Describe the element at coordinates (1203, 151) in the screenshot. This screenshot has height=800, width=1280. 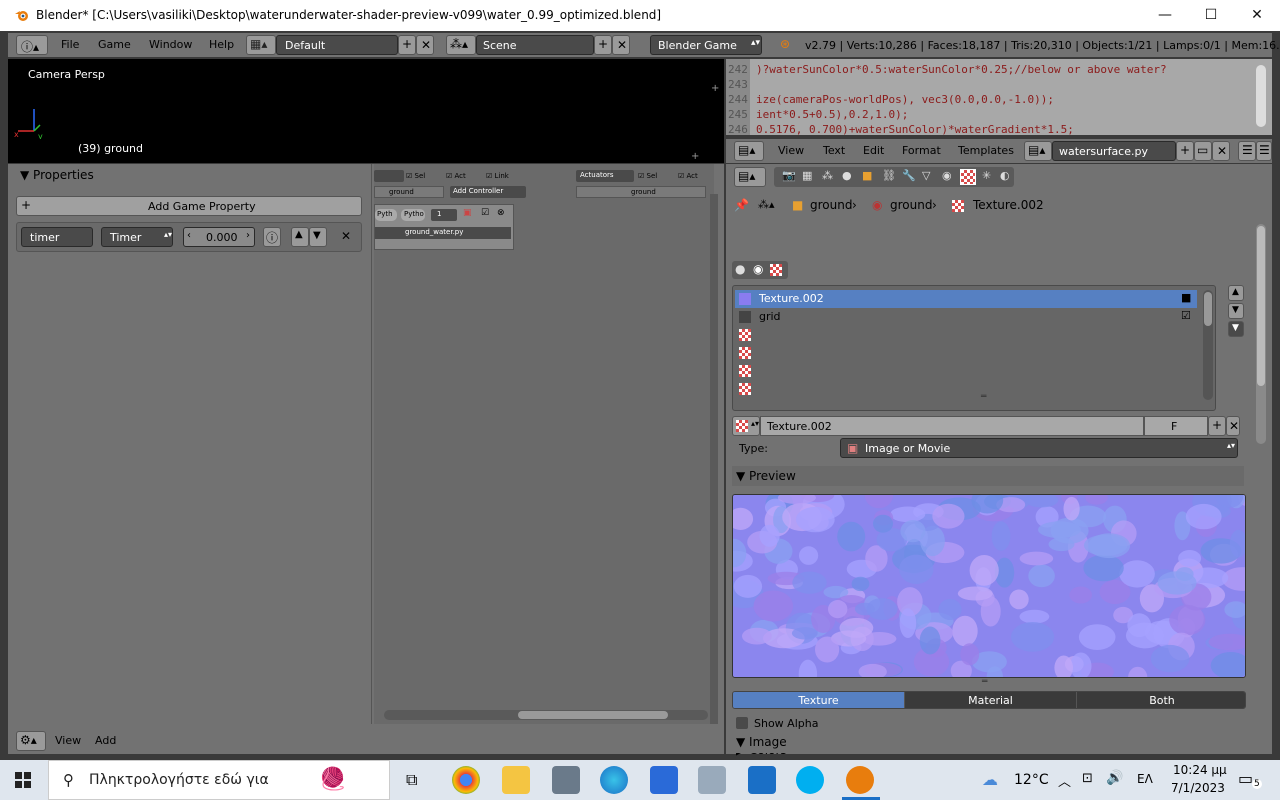
I see `open-text-button: ▭` at that location.